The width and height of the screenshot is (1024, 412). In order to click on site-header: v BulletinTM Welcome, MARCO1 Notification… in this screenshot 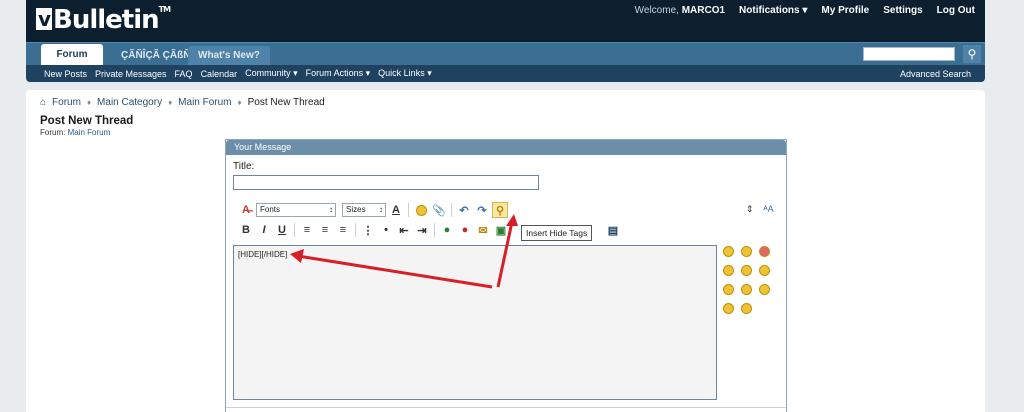, I will do `click(505, 21)`.